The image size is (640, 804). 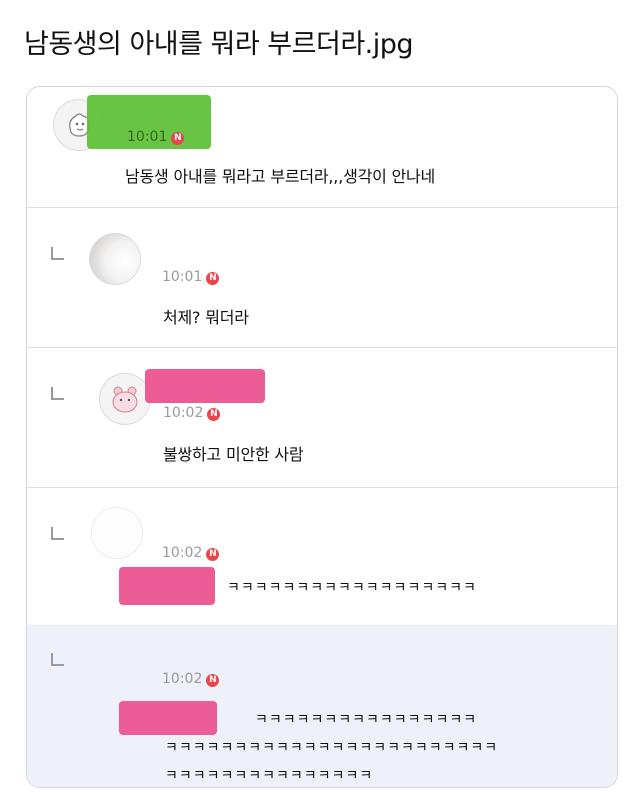 I want to click on comment-text: 불쌍하고 미안한 사람, so click(x=233, y=454).